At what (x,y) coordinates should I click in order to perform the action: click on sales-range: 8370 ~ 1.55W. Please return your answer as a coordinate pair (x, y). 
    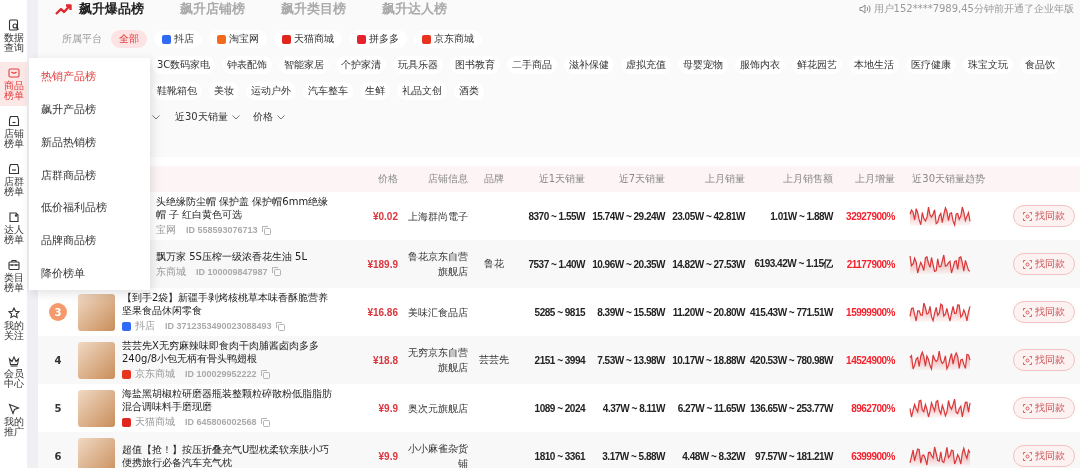
    Looking at the image, I should click on (556, 216).